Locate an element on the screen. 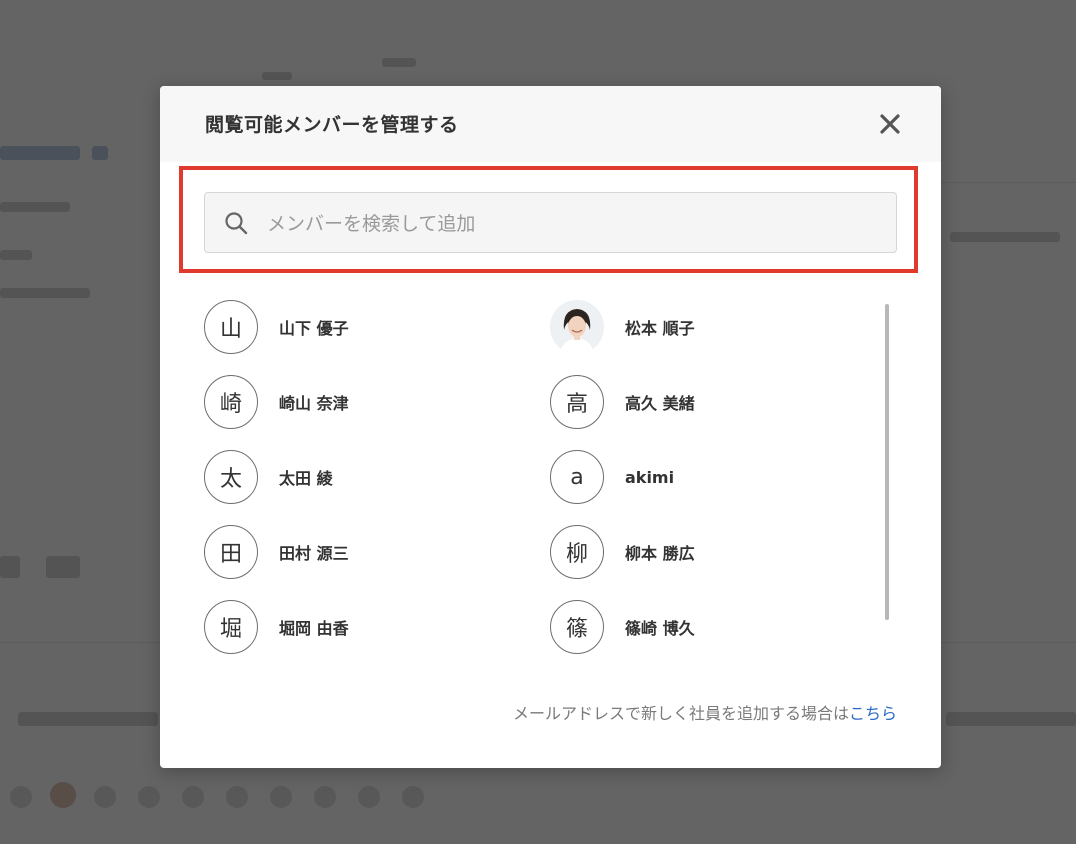 Image resolution: width=1076 pixels, height=844 pixels. person-photo-icon is located at coordinates (577, 327).